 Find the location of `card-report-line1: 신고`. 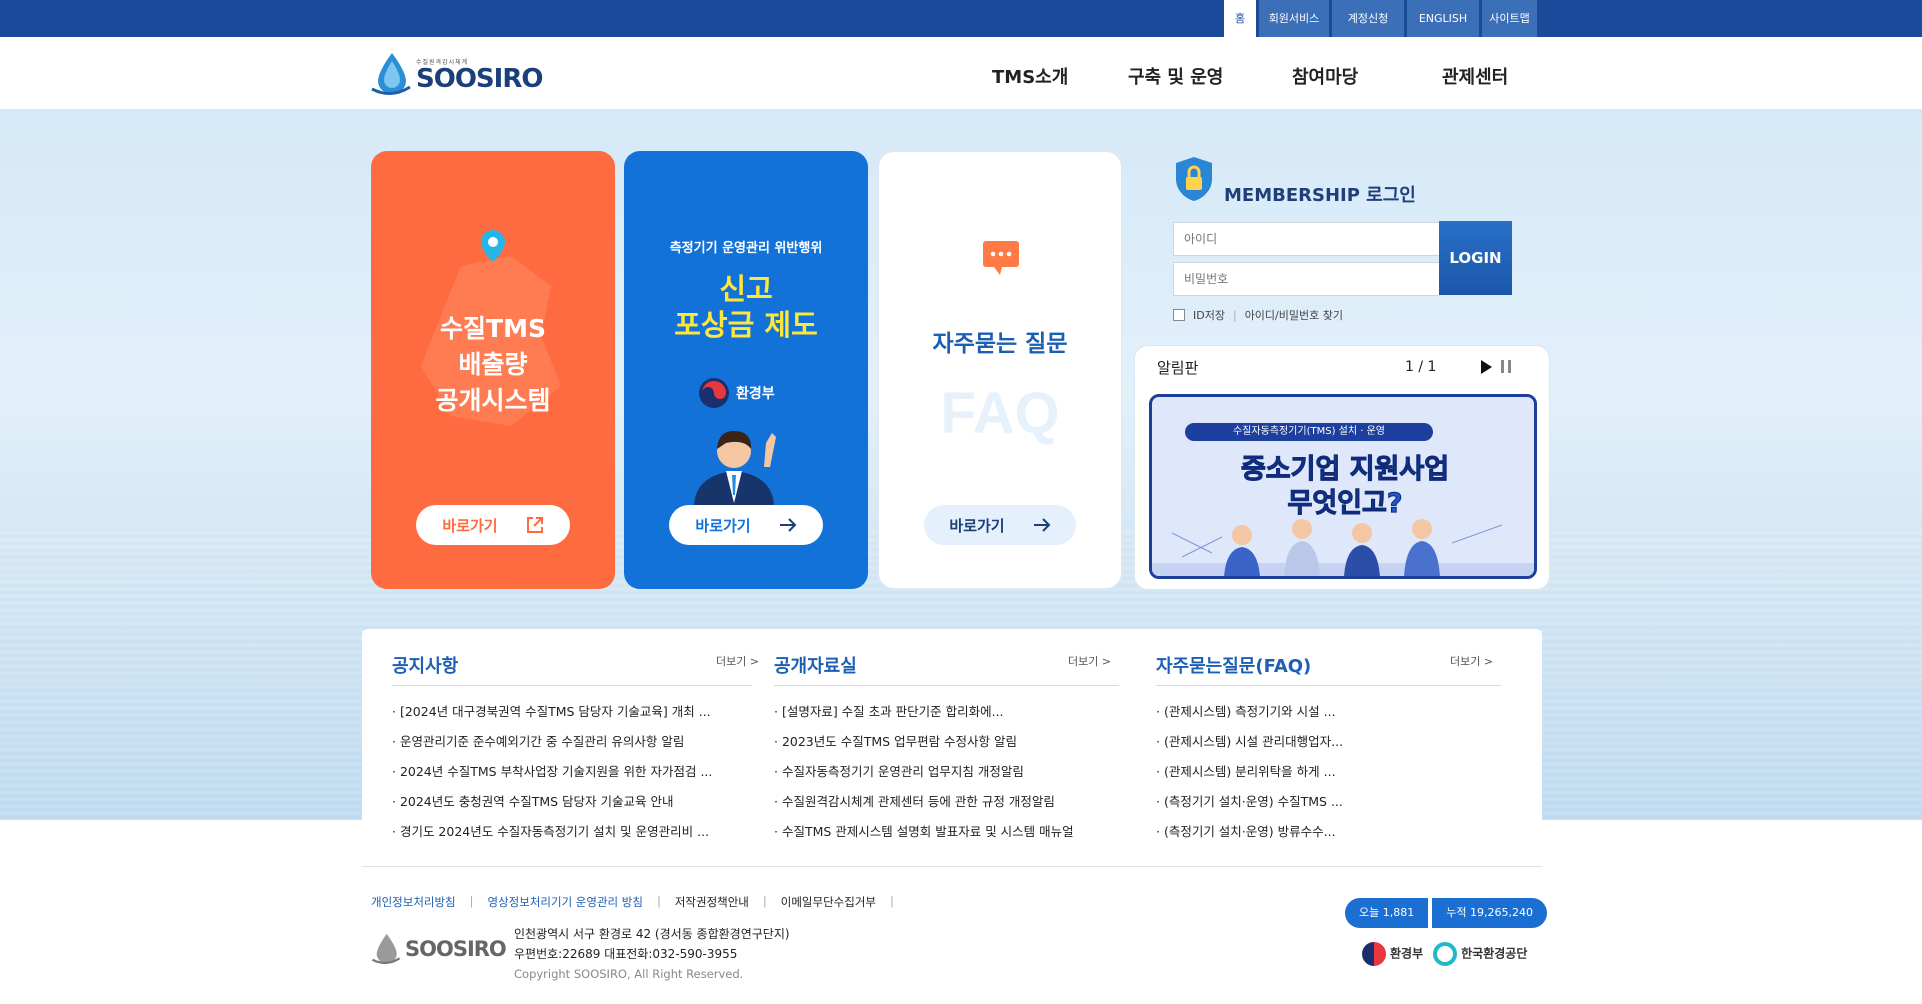

card-report-line1: 신고 is located at coordinates (746, 289).